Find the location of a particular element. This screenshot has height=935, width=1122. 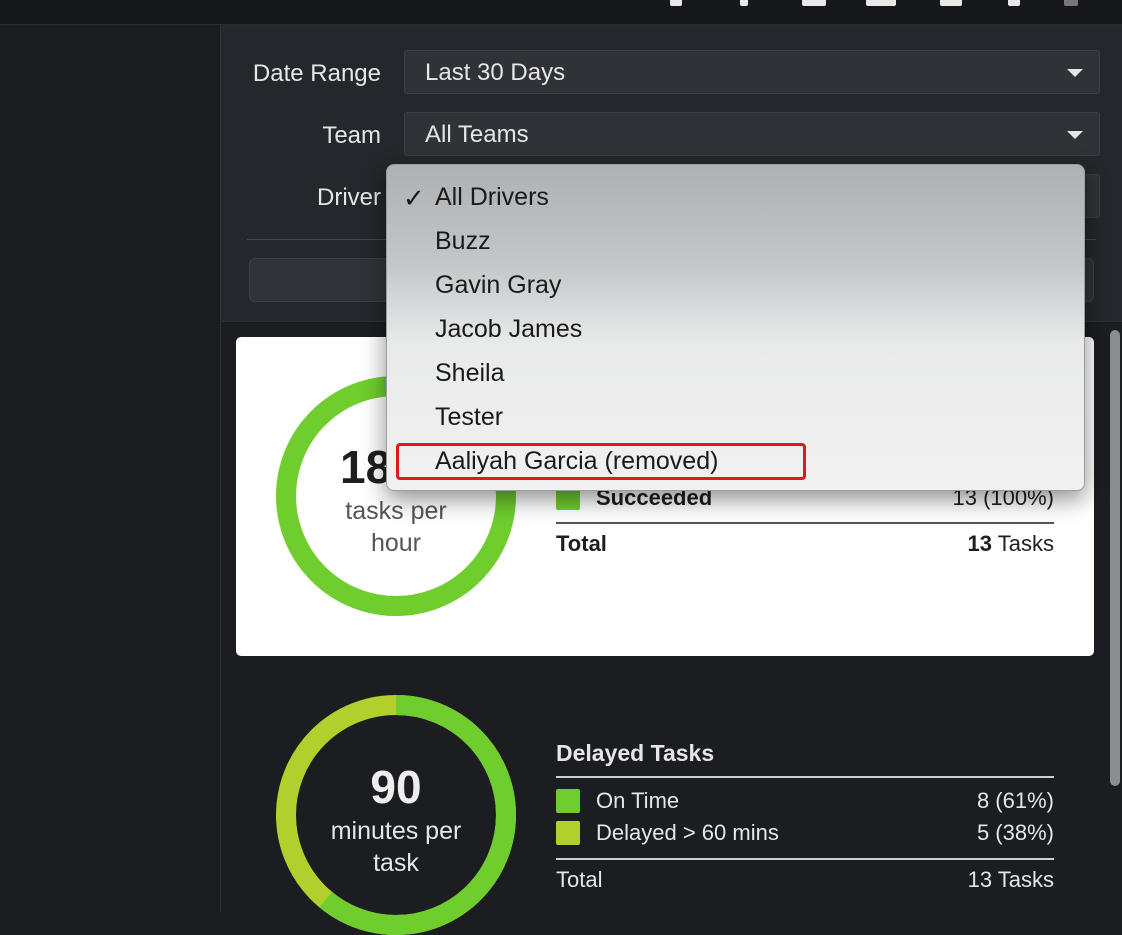

delayed-tasks-title: Delayed Tasks is located at coordinates (635, 753).